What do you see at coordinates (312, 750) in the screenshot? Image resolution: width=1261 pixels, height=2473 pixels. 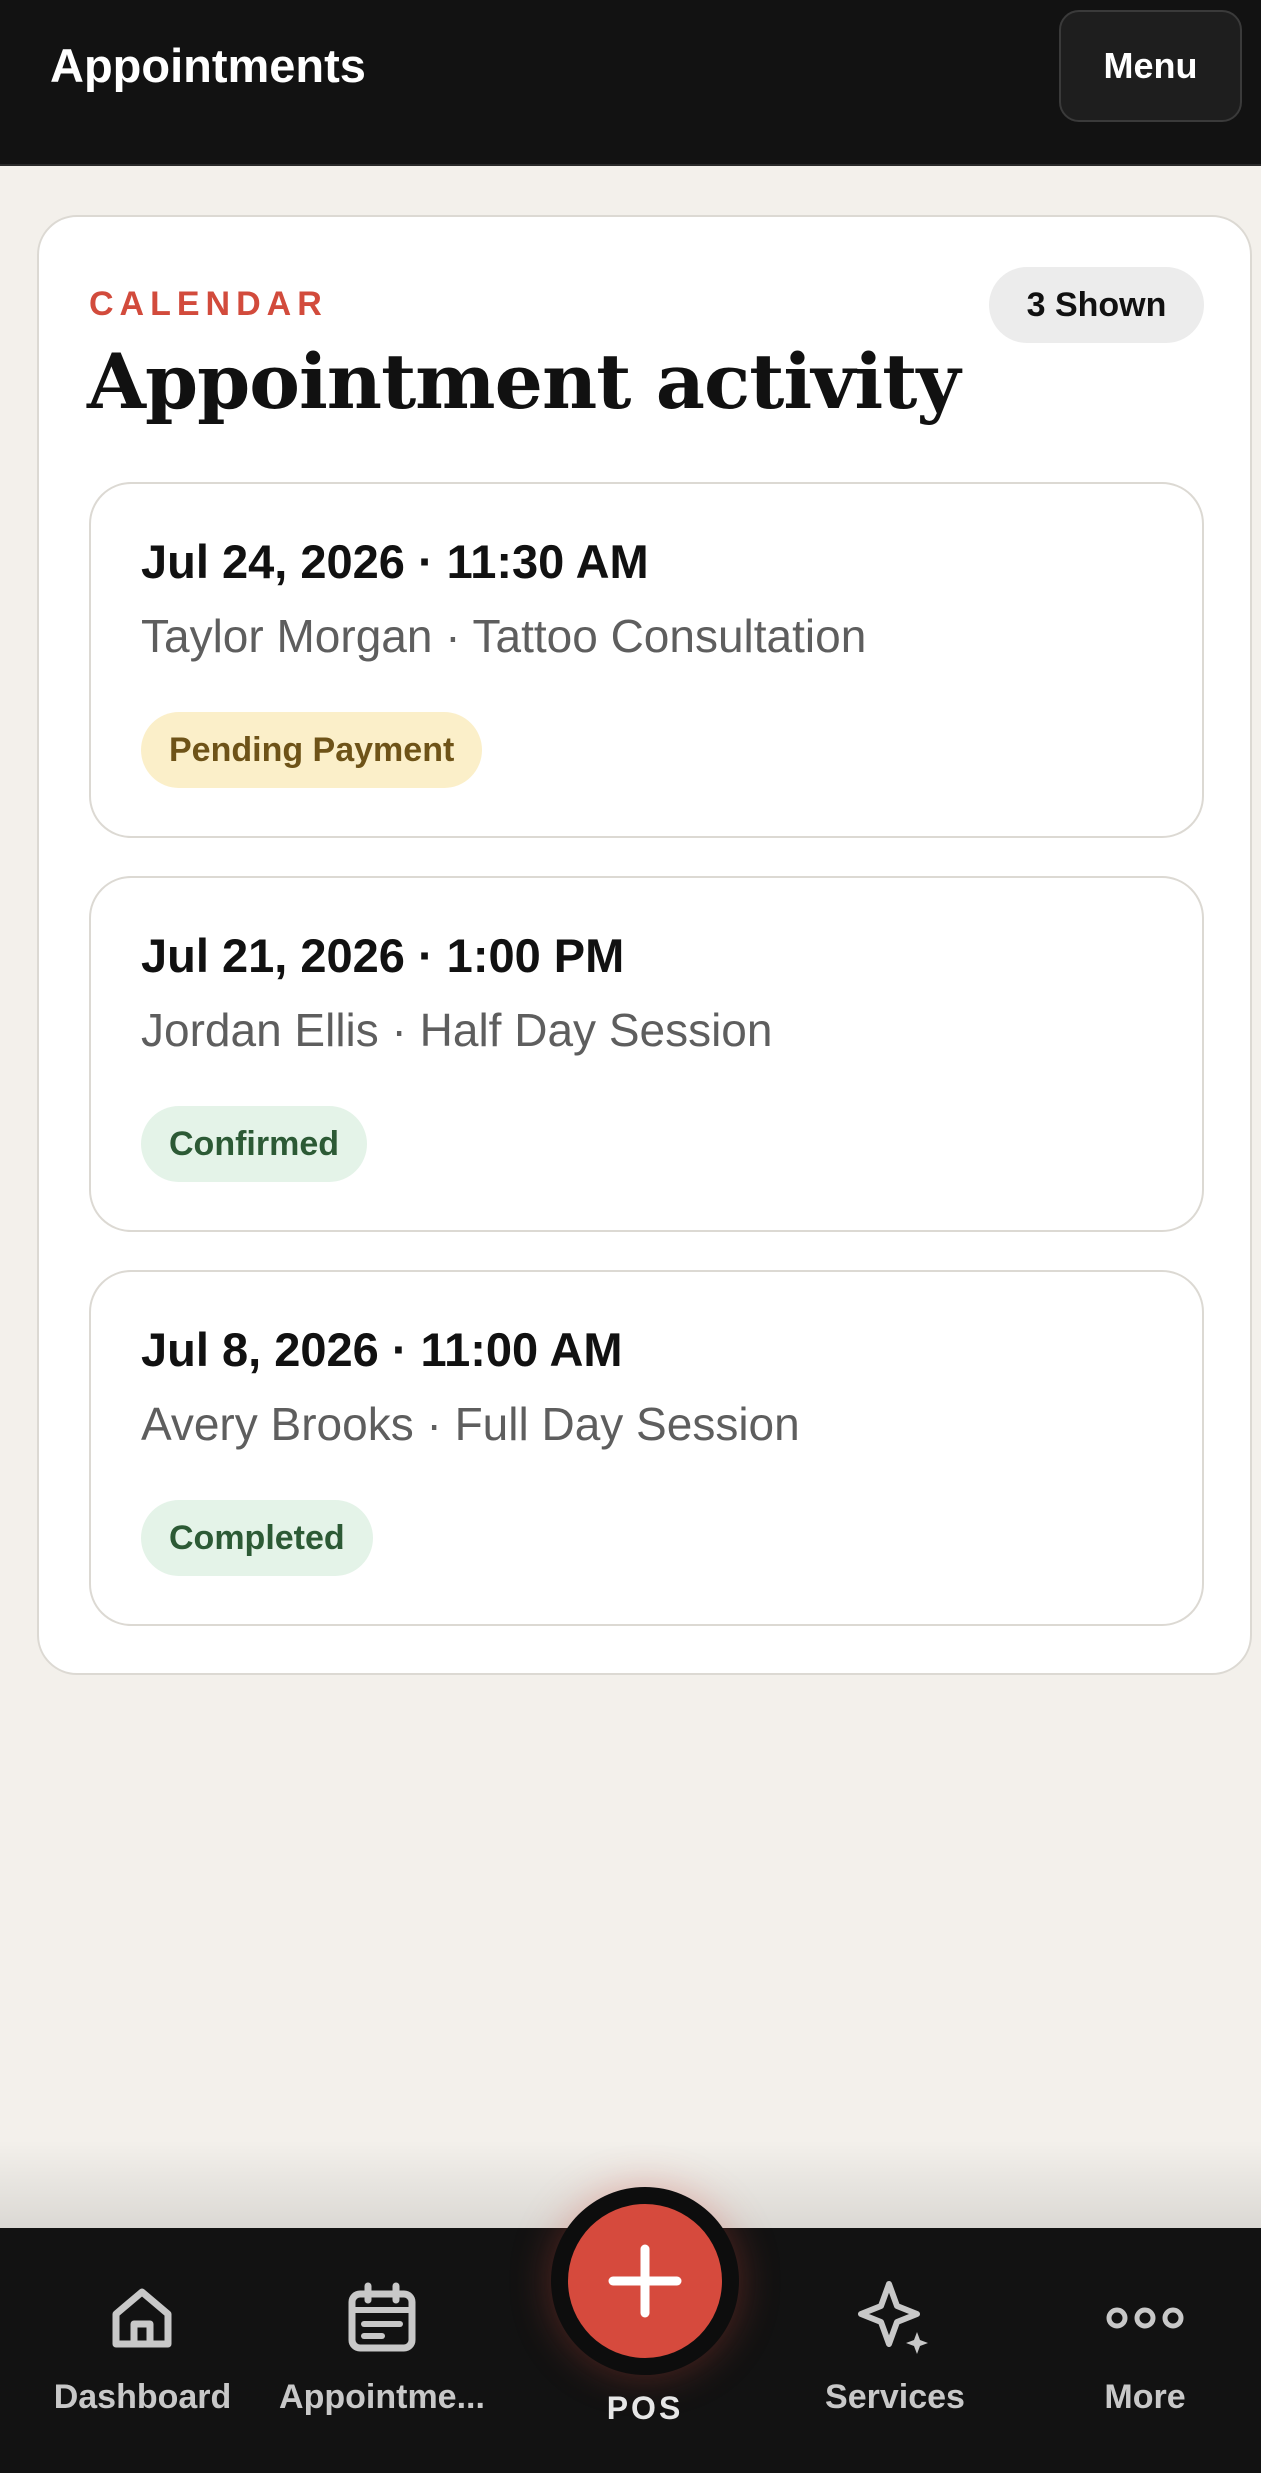 I see `status-badge: Pending Payment` at bounding box center [312, 750].